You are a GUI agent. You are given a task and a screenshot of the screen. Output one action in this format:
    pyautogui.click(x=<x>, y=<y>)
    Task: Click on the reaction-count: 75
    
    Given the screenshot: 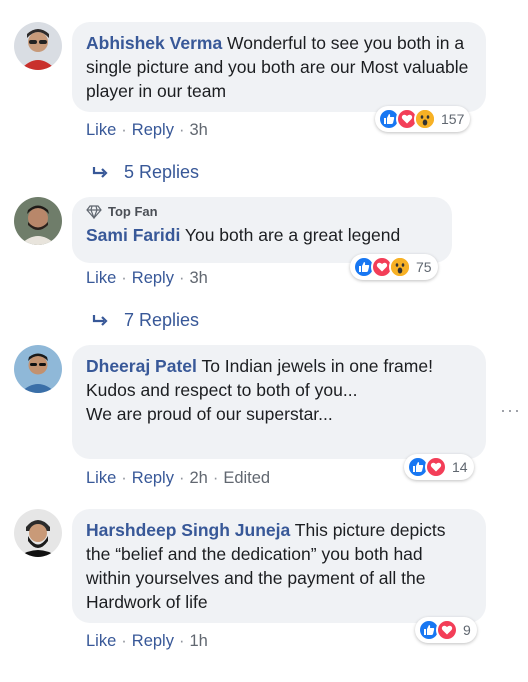 What is the action you would take?
    pyautogui.click(x=424, y=267)
    